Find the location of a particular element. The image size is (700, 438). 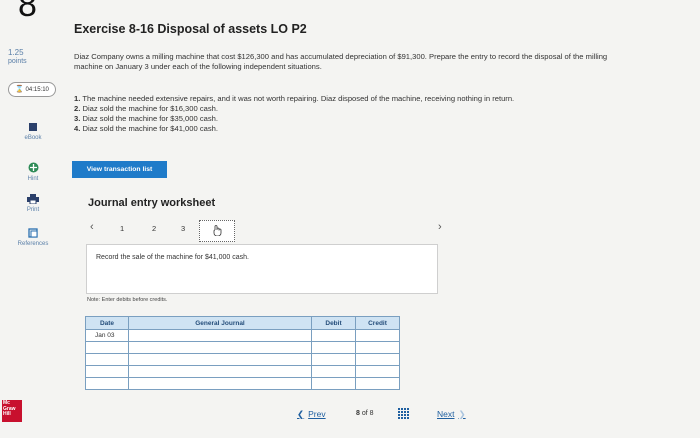

prev-button: ❮ Prev is located at coordinates (311, 414).